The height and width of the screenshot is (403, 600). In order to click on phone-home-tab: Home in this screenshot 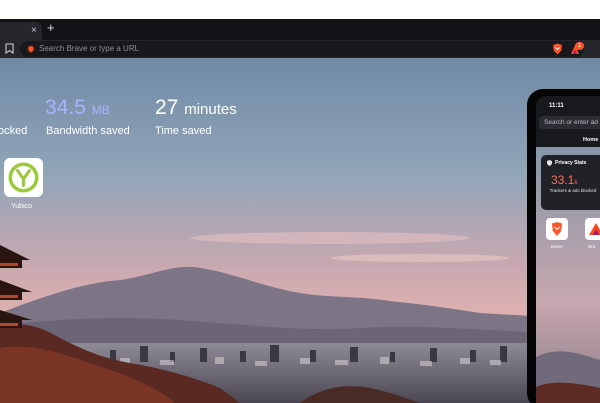, I will do `click(590, 140)`.